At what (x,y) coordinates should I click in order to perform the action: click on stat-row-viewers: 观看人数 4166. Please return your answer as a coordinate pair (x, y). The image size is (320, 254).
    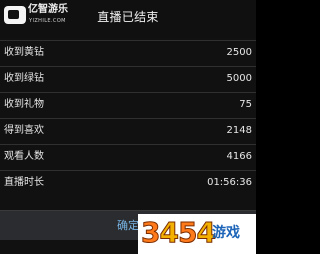
    Looking at the image, I should click on (128, 156).